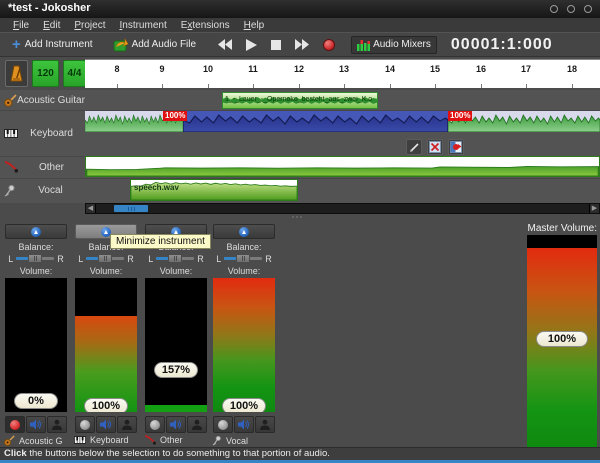 This screenshot has width=600, height=463. What do you see at coordinates (175, 116) in the screenshot?
I see `selection-fade-start-badge: 100%` at bounding box center [175, 116].